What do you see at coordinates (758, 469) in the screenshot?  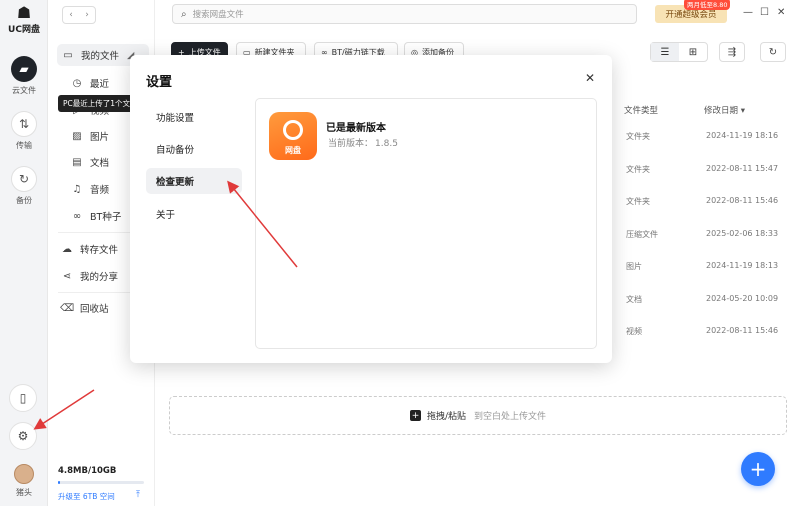 I see `add-fab-button: +` at bounding box center [758, 469].